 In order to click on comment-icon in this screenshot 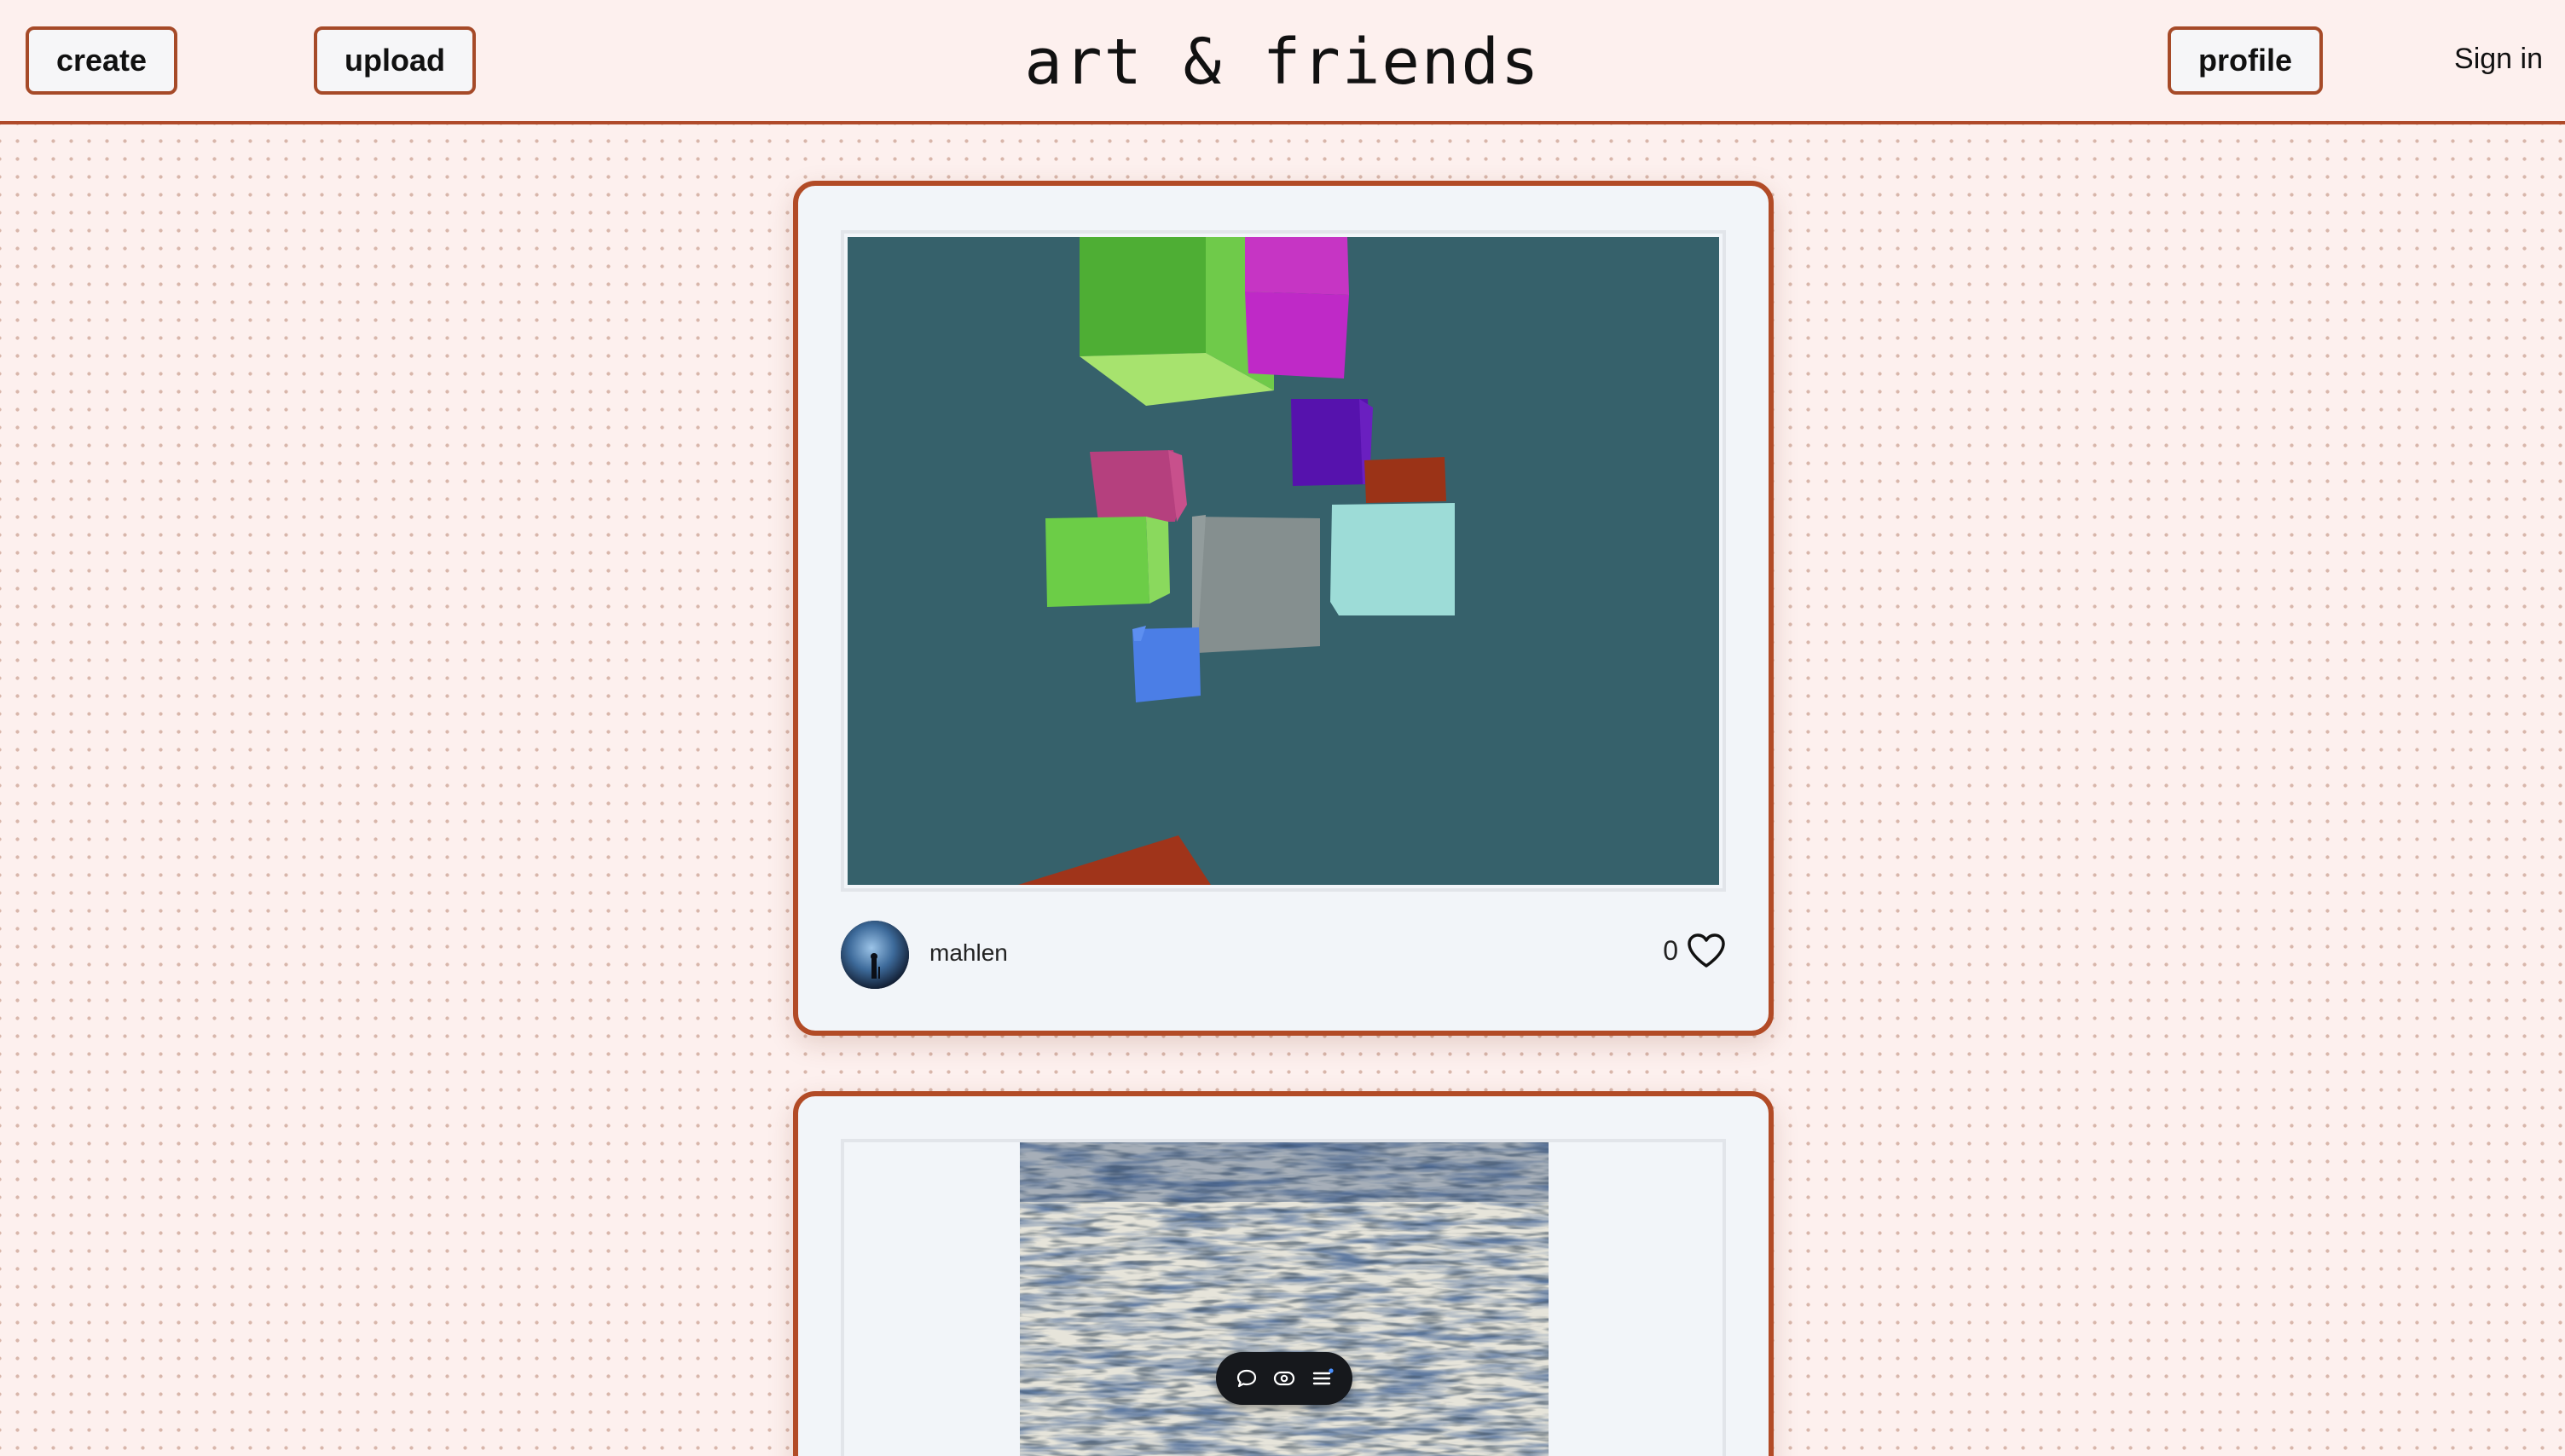, I will do `click(1246, 1378)`.